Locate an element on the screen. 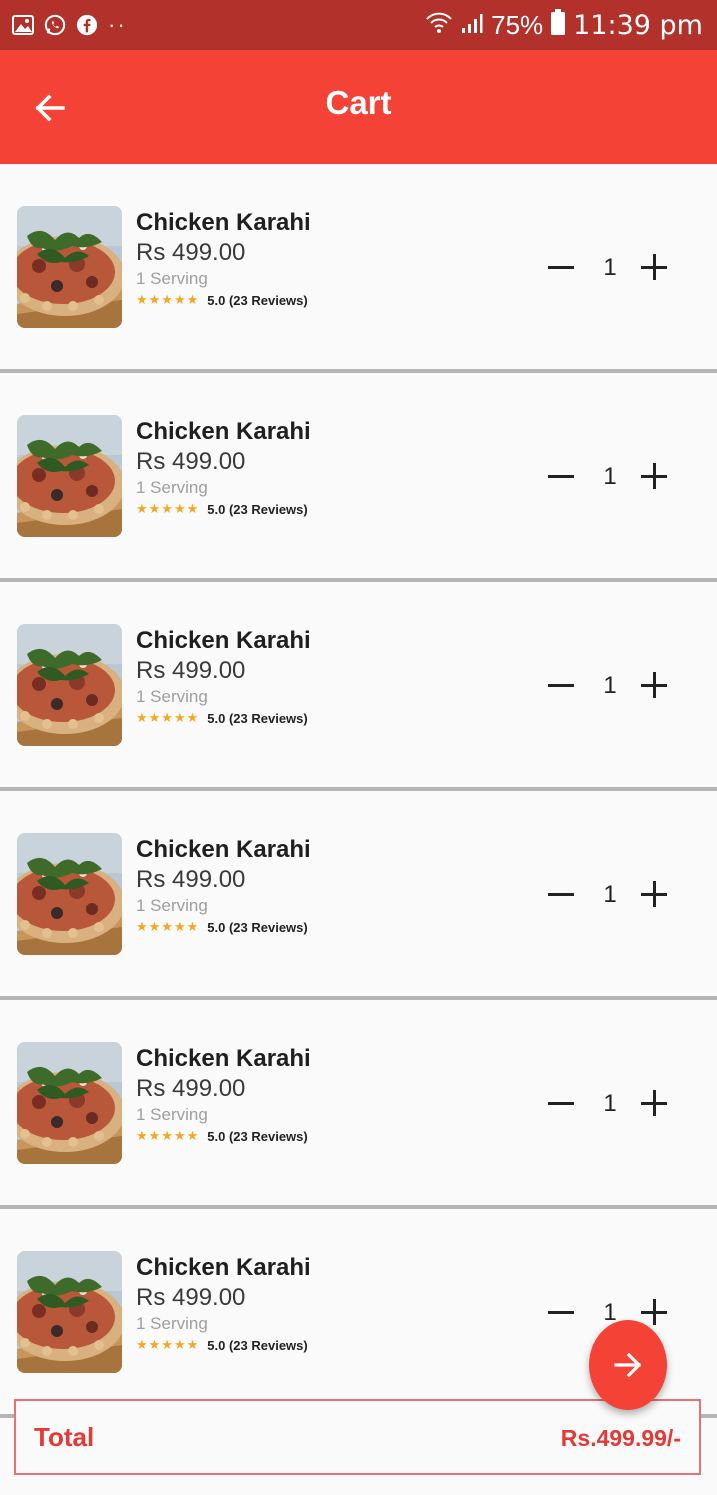  status-bar: ·· 75% 11:39 pm is located at coordinates (358, 25).